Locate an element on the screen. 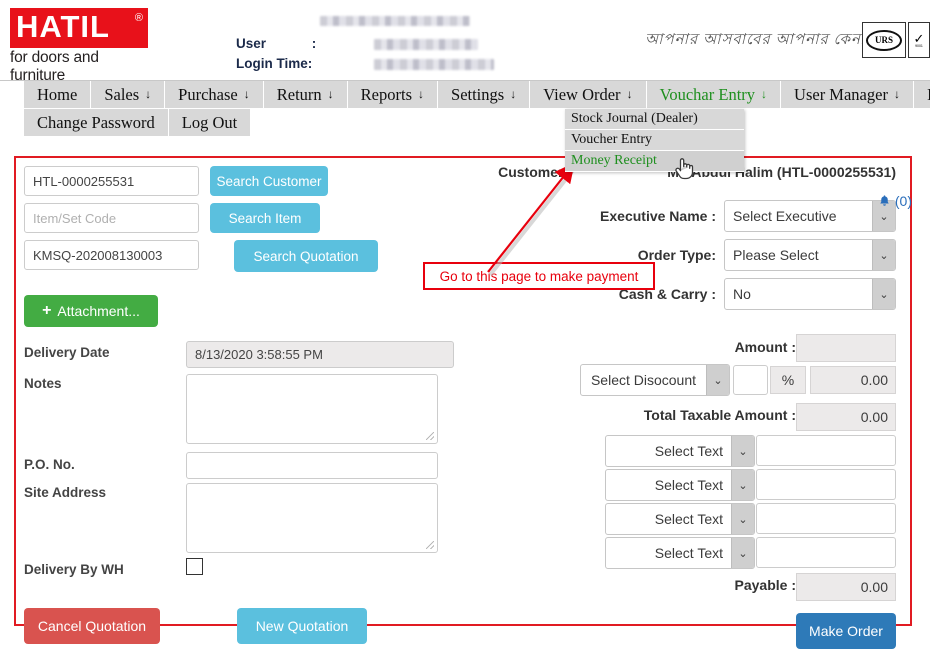  nav-item-reports: Reports ↓ is located at coordinates (393, 95).